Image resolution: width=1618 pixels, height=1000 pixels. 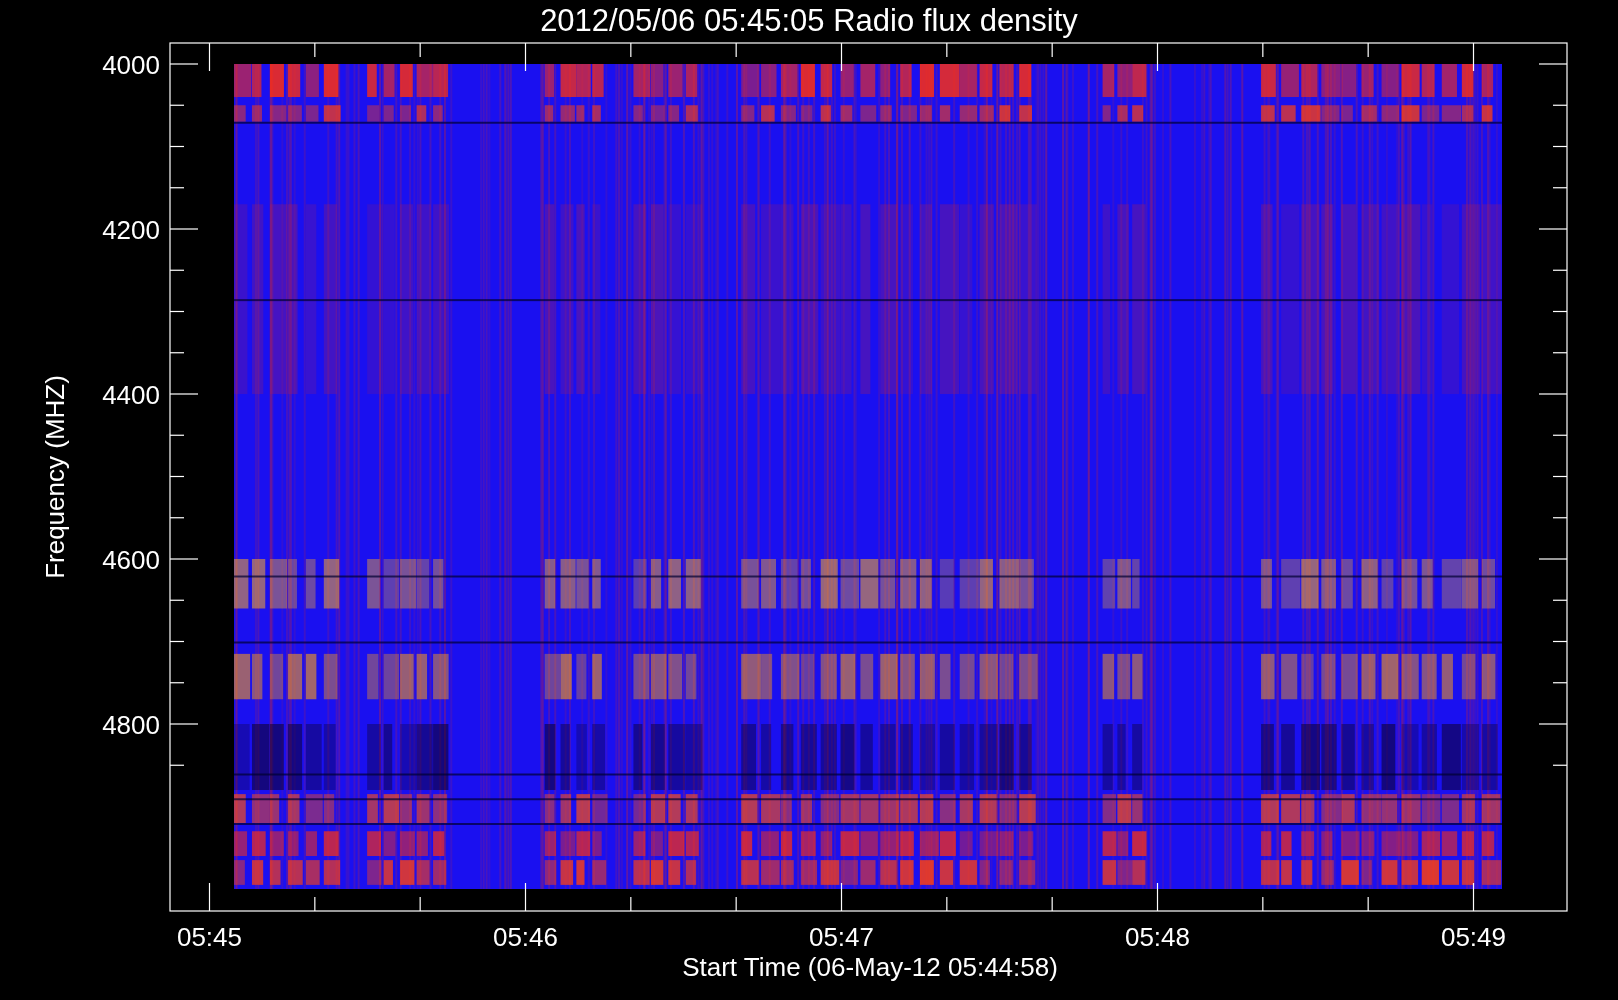 I want to click on x-tick-label: 05:48, so click(x=1157, y=937).